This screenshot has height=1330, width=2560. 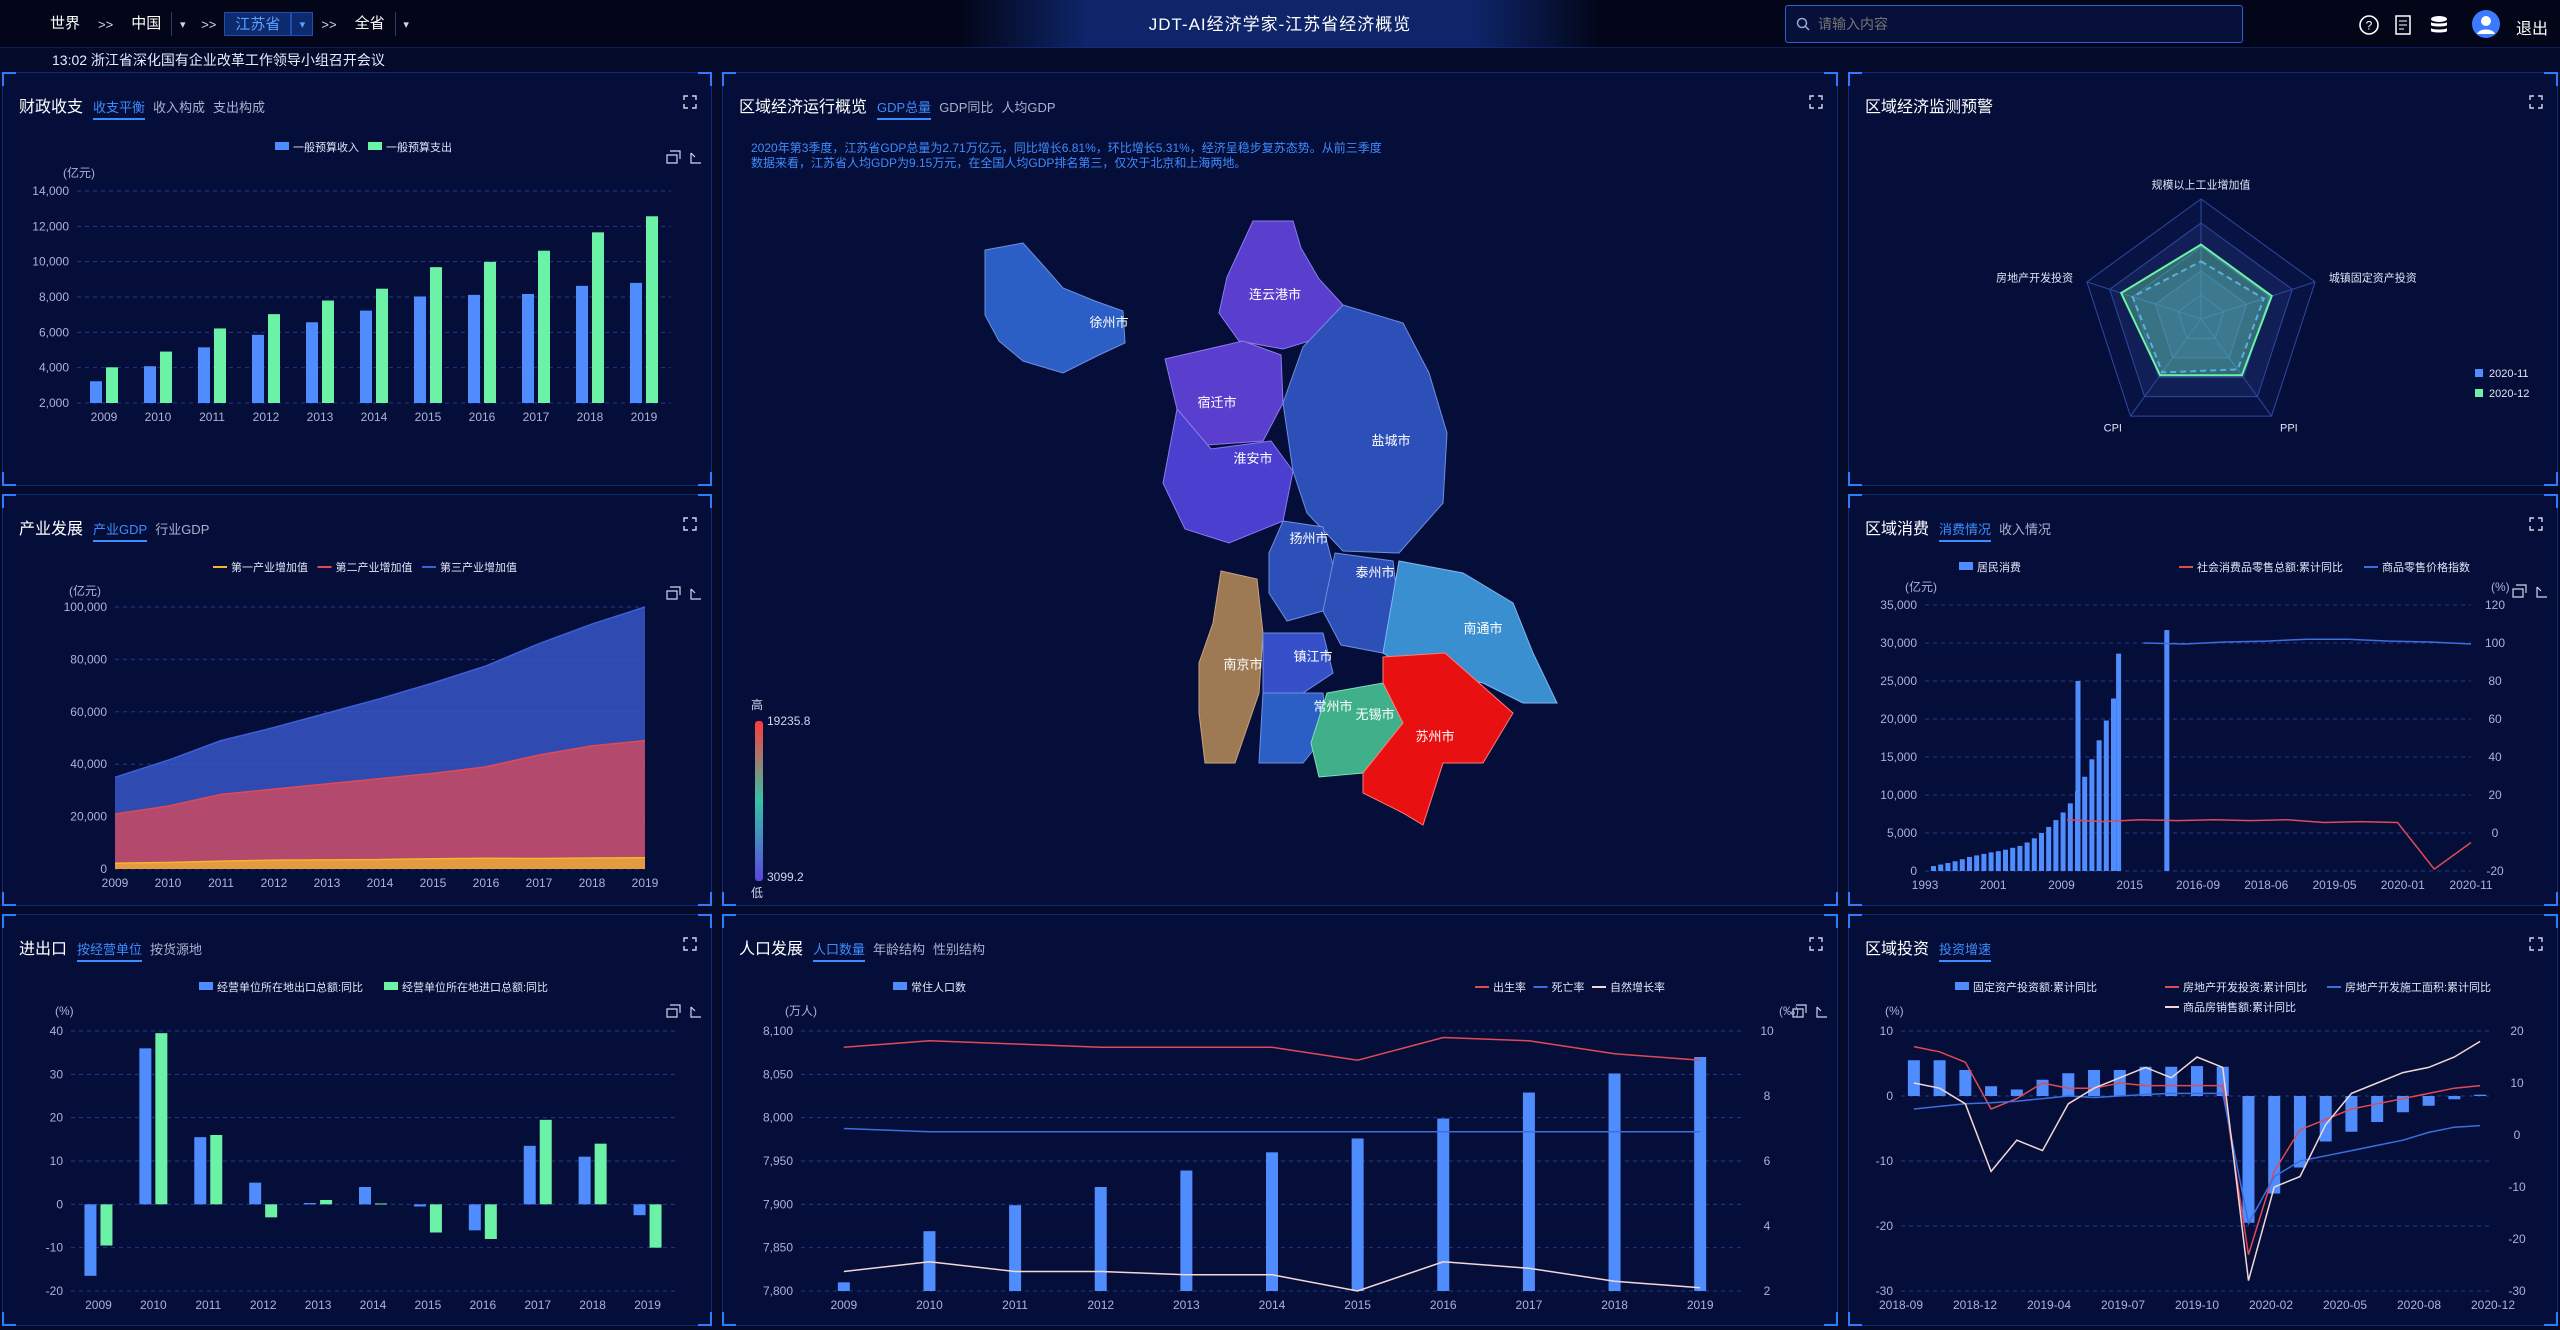 What do you see at coordinates (179, 106) in the screenshot?
I see `tab-income: 收入构成` at bounding box center [179, 106].